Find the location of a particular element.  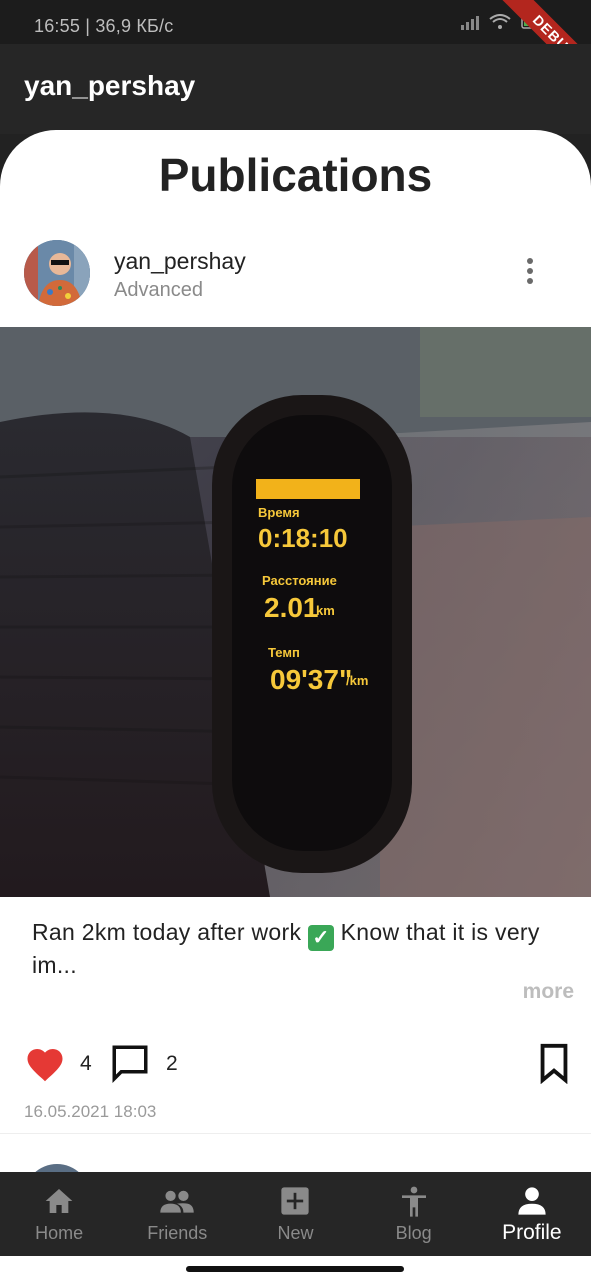

more-options-icon is located at coordinates (530, 274).